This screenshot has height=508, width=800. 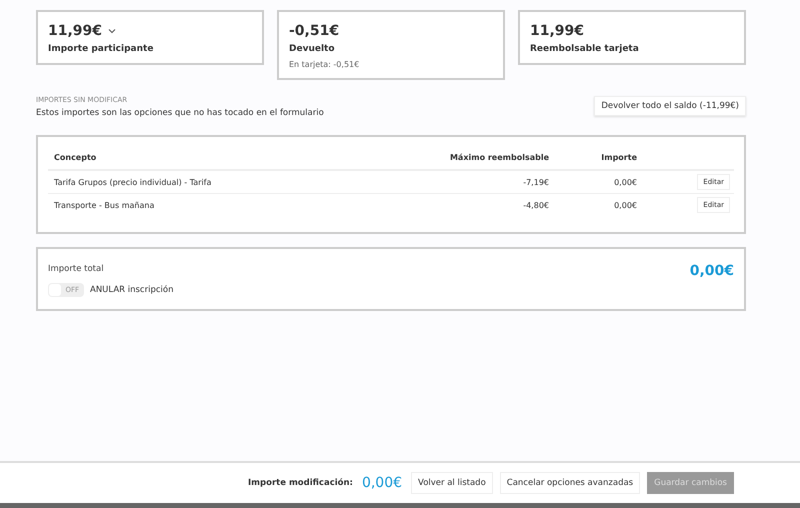 What do you see at coordinates (104, 205) in the screenshot?
I see `table-cell-text: Transporte - Bus mañana` at bounding box center [104, 205].